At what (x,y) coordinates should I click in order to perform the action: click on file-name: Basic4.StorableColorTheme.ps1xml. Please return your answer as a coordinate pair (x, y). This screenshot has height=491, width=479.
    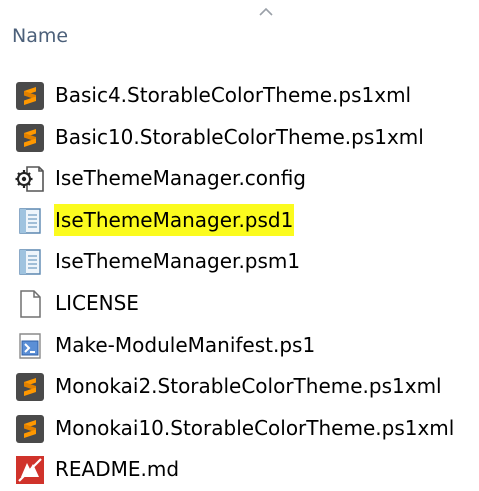
    Looking at the image, I should click on (233, 95).